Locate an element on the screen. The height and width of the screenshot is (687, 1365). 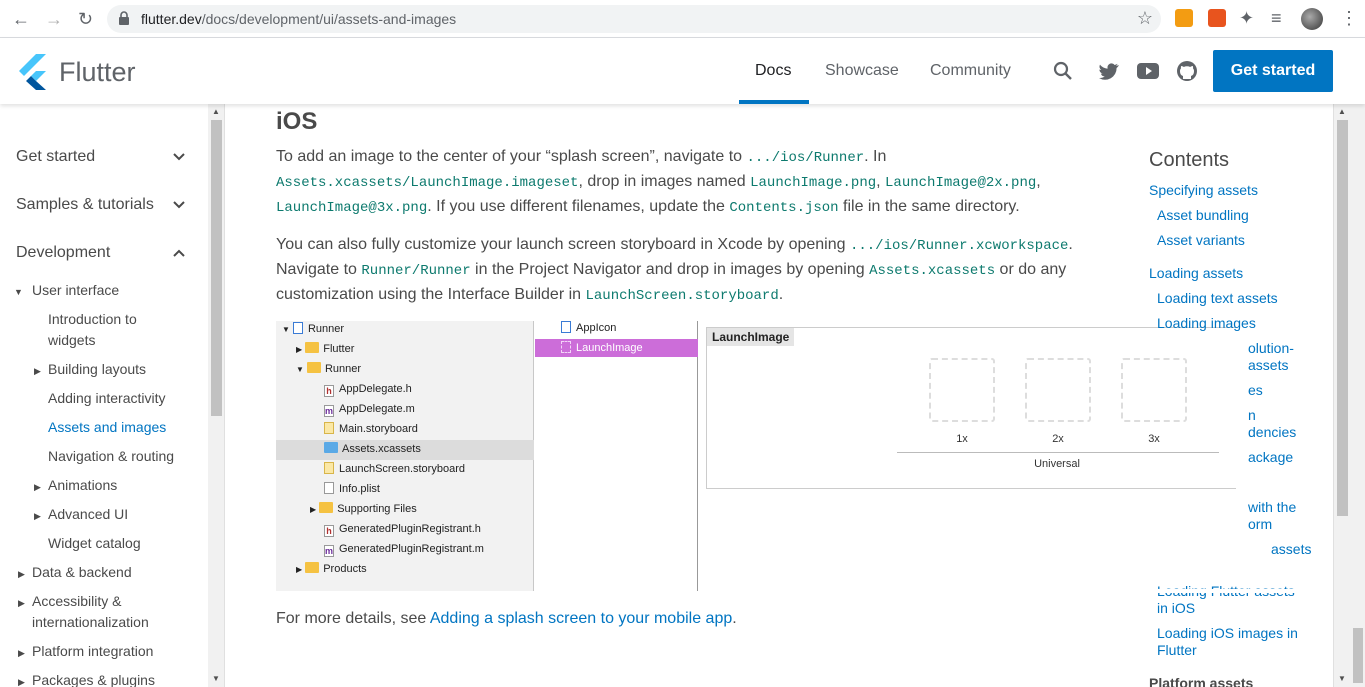
page-scroll-thumb is located at coordinates (1358, 655).